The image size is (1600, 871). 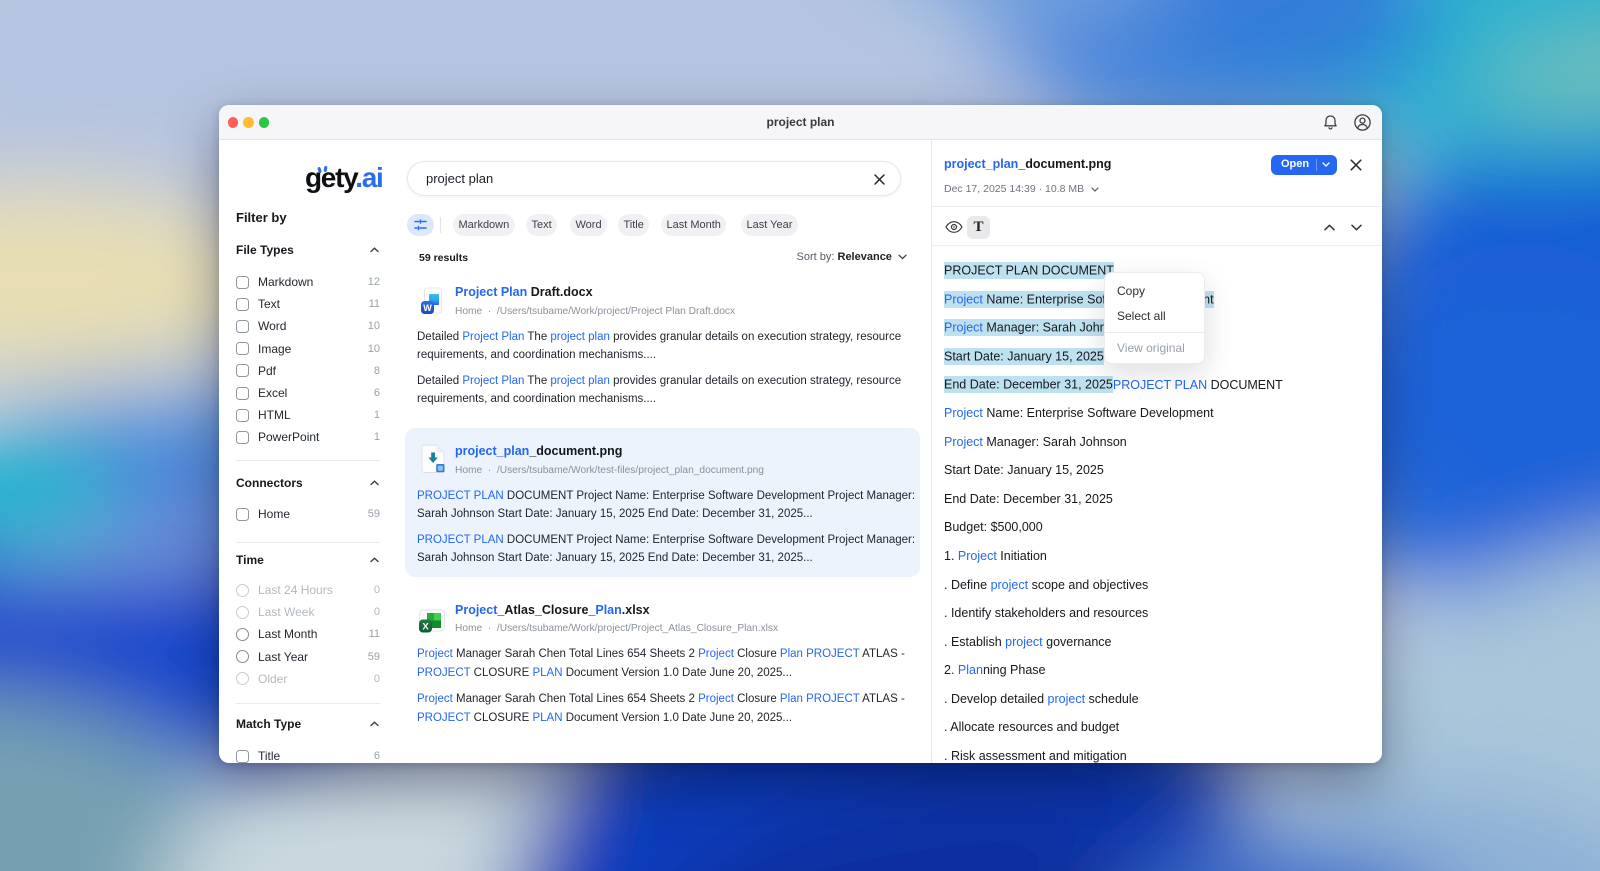 I want to click on svg-text: X, so click(x=425, y=627).